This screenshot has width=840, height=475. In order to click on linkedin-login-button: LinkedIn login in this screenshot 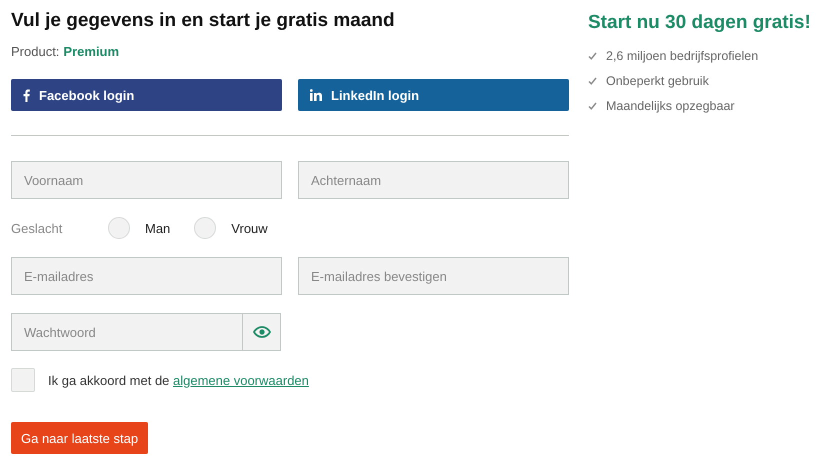, I will do `click(433, 95)`.